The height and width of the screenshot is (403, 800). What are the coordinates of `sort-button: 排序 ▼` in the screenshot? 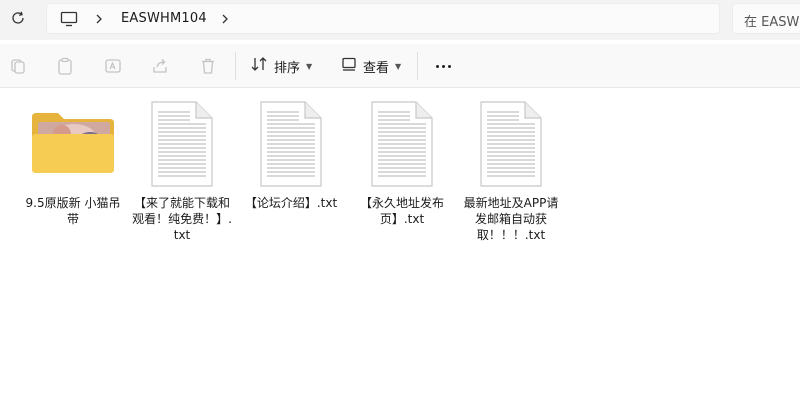 It's located at (281, 66).